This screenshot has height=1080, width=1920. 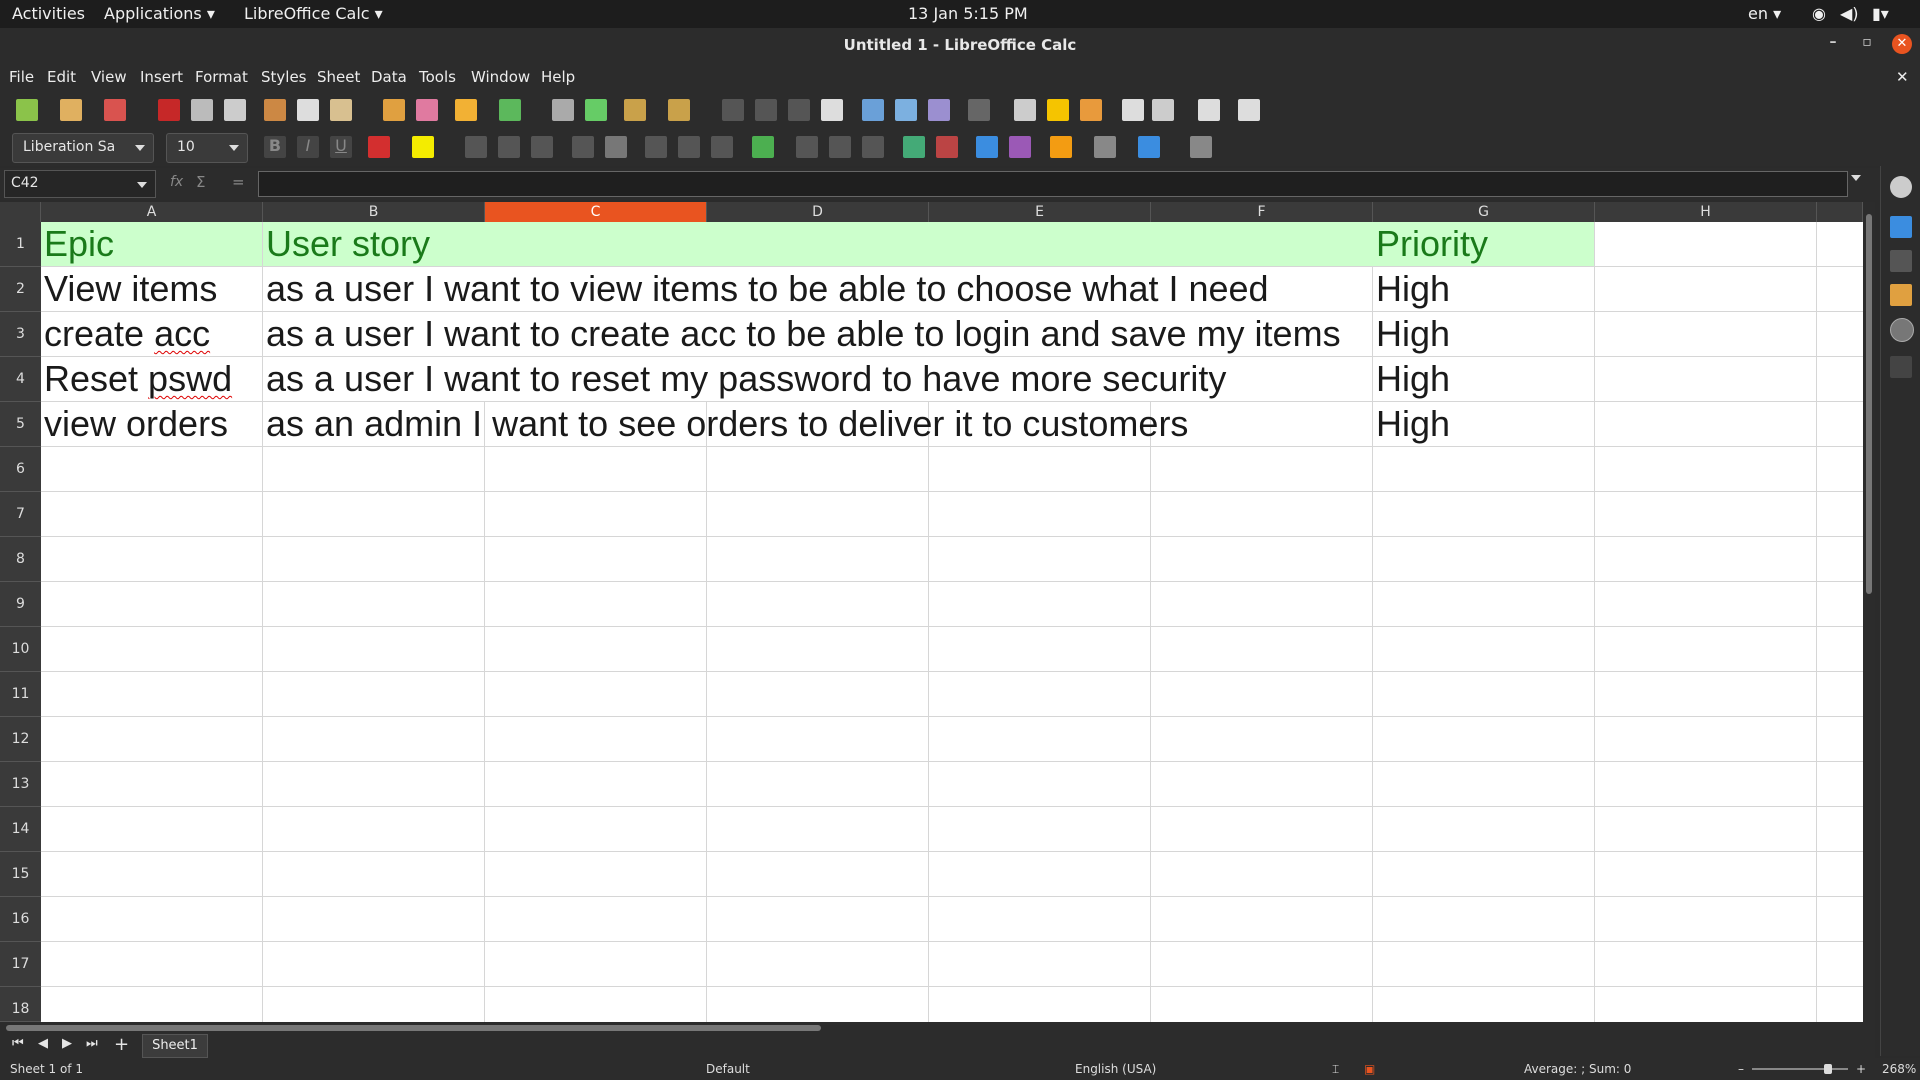 What do you see at coordinates (1902, 77) in the screenshot?
I see `close-document-icon: ✕` at bounding box center [1902, 77].